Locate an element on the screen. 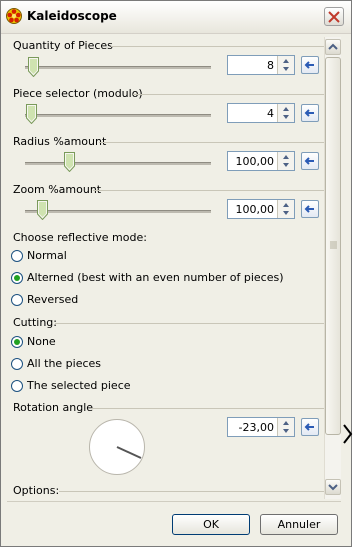 The width and height of the screenshot is (354, 549). quantity-spin-arrows is located at coordinates (285, 65).